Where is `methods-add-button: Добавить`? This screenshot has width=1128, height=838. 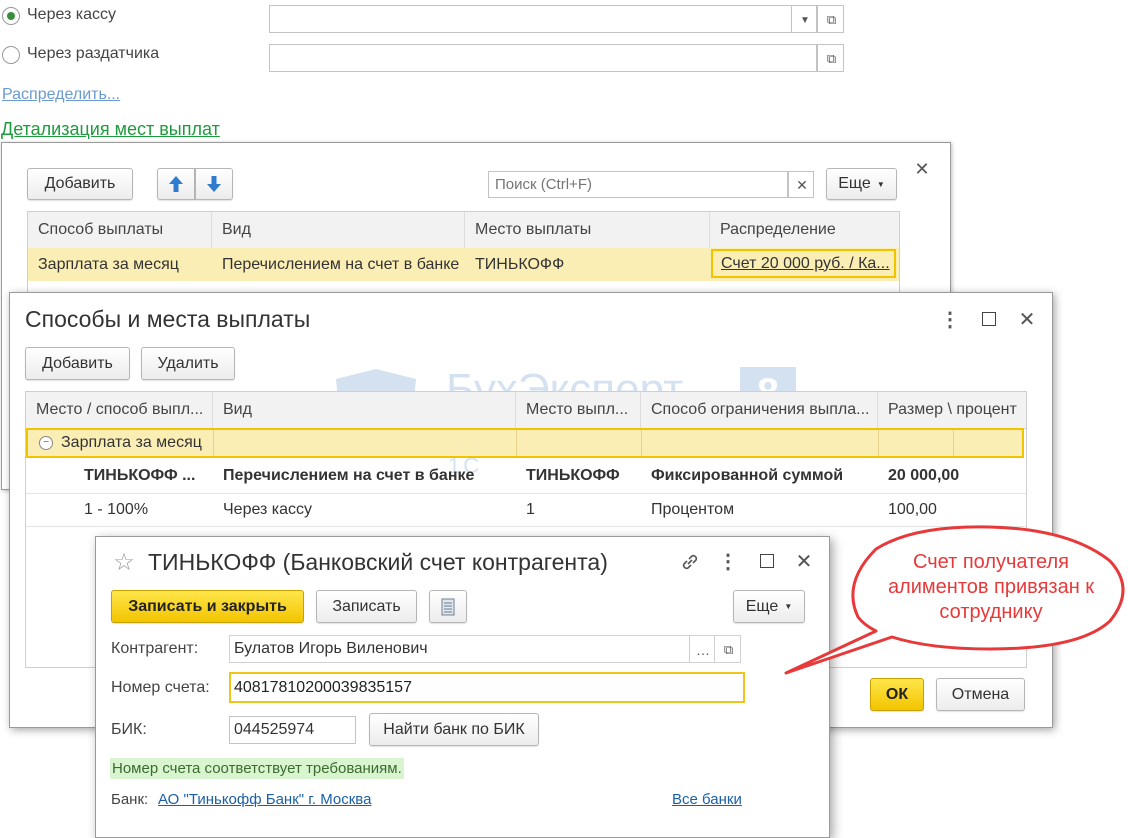
methods-add-button: Добавить is located at coordinates (77, 363).